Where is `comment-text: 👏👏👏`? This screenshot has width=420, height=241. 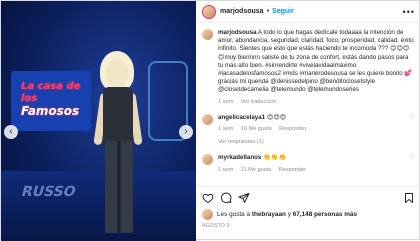 comment-text: 👏👏👏 is located at coordinates (275, 158).